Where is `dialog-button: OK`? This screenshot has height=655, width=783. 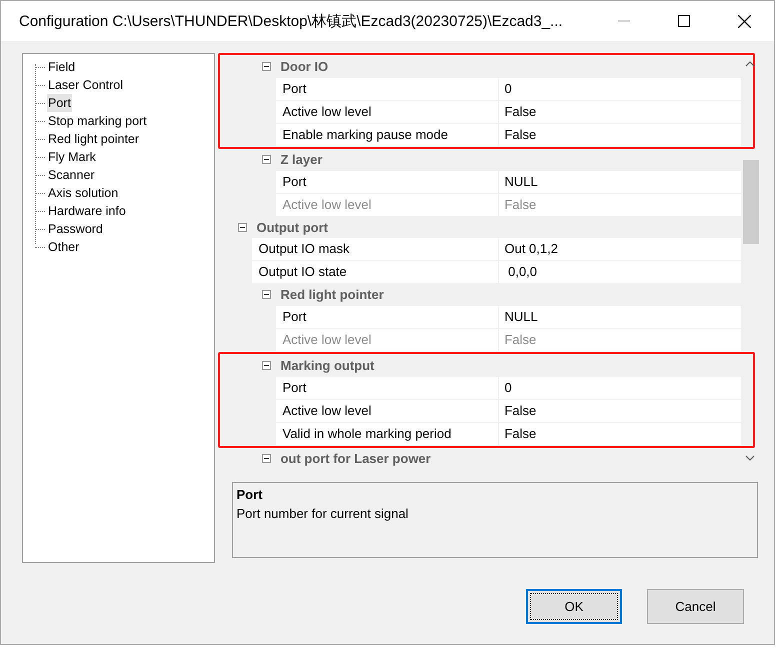 dialog-button: OK is located at coordinates (574, 606).